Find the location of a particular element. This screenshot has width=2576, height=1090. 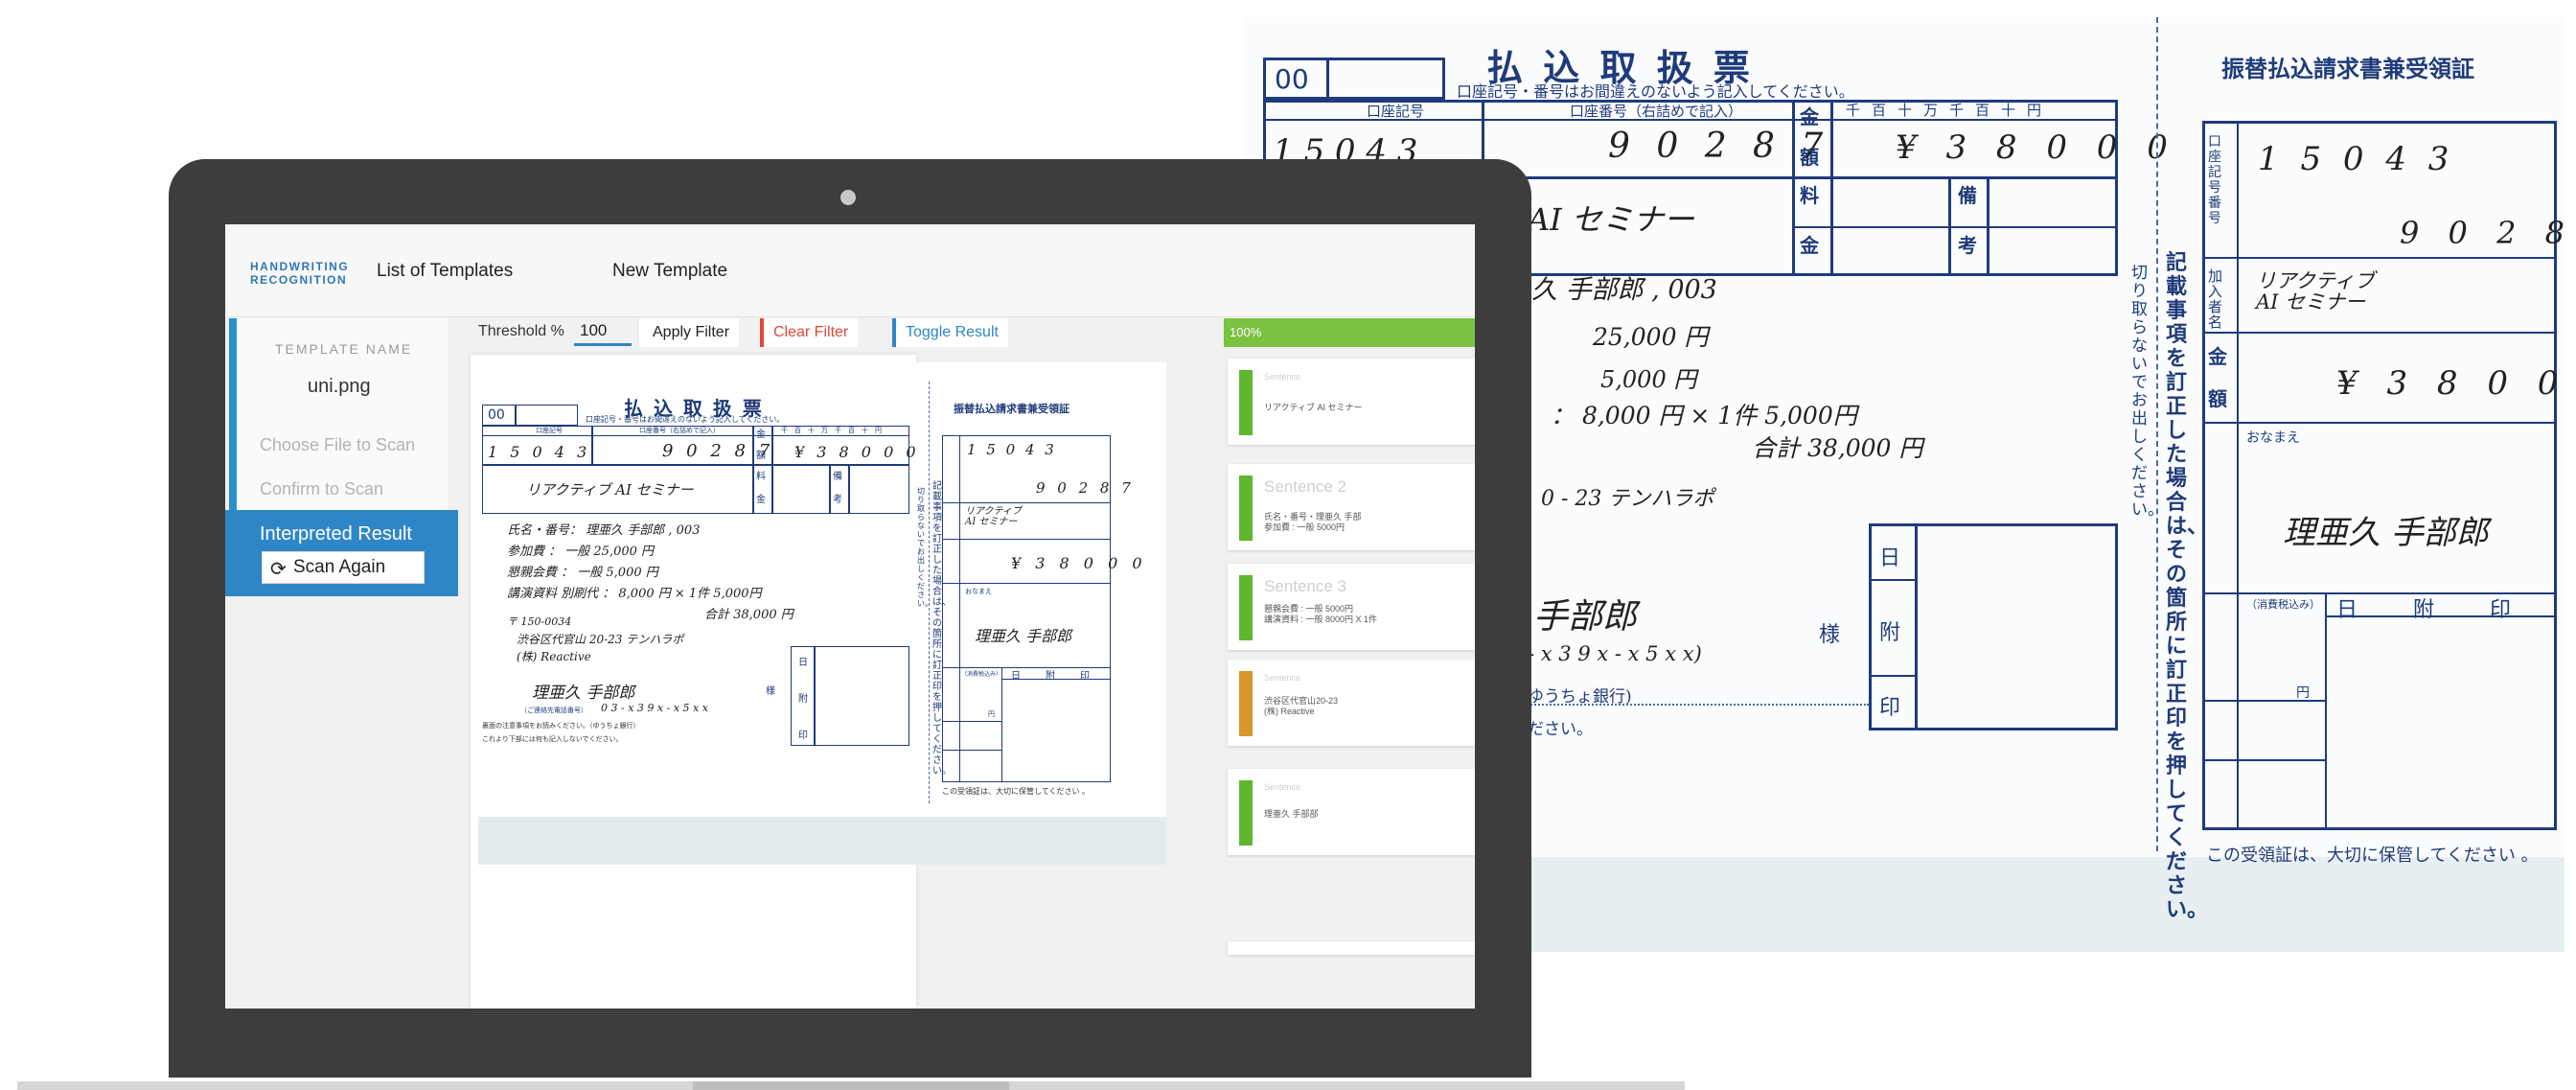

result-card-line: リアクティブ AI セミナー is located at coordinates (1313, 407).